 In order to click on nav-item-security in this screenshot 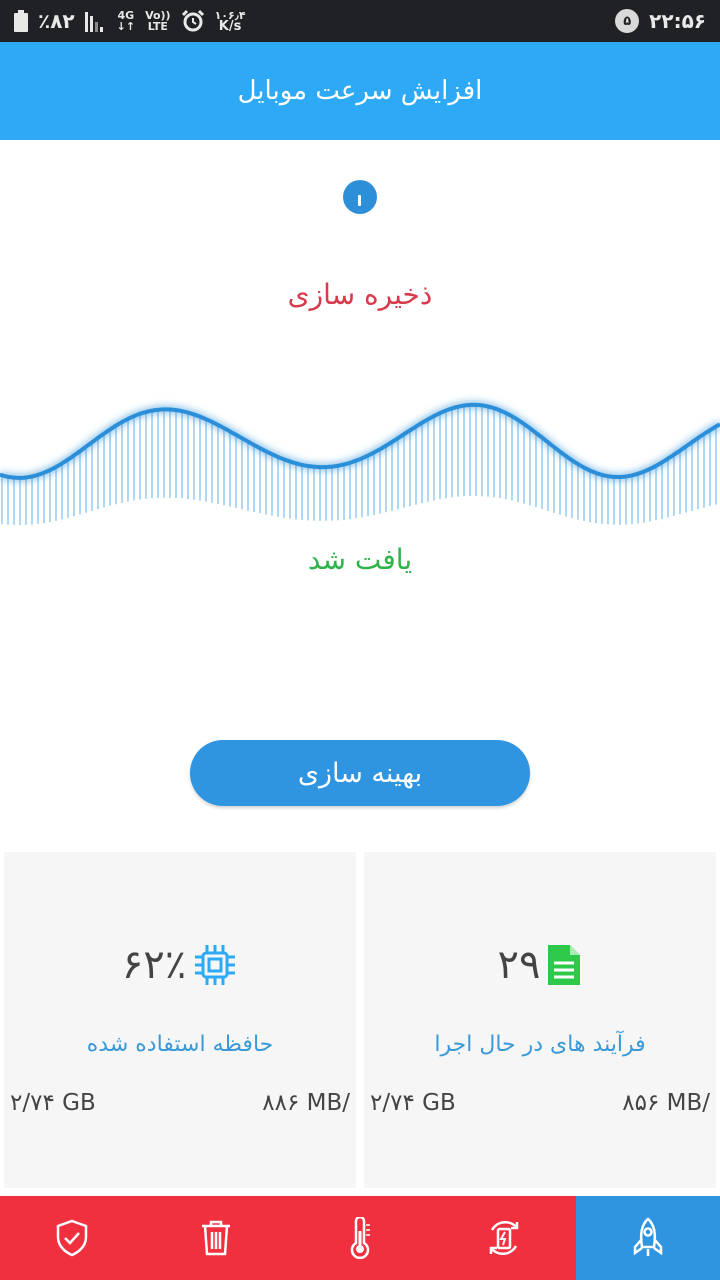, I will do `click(72, 1238)`.